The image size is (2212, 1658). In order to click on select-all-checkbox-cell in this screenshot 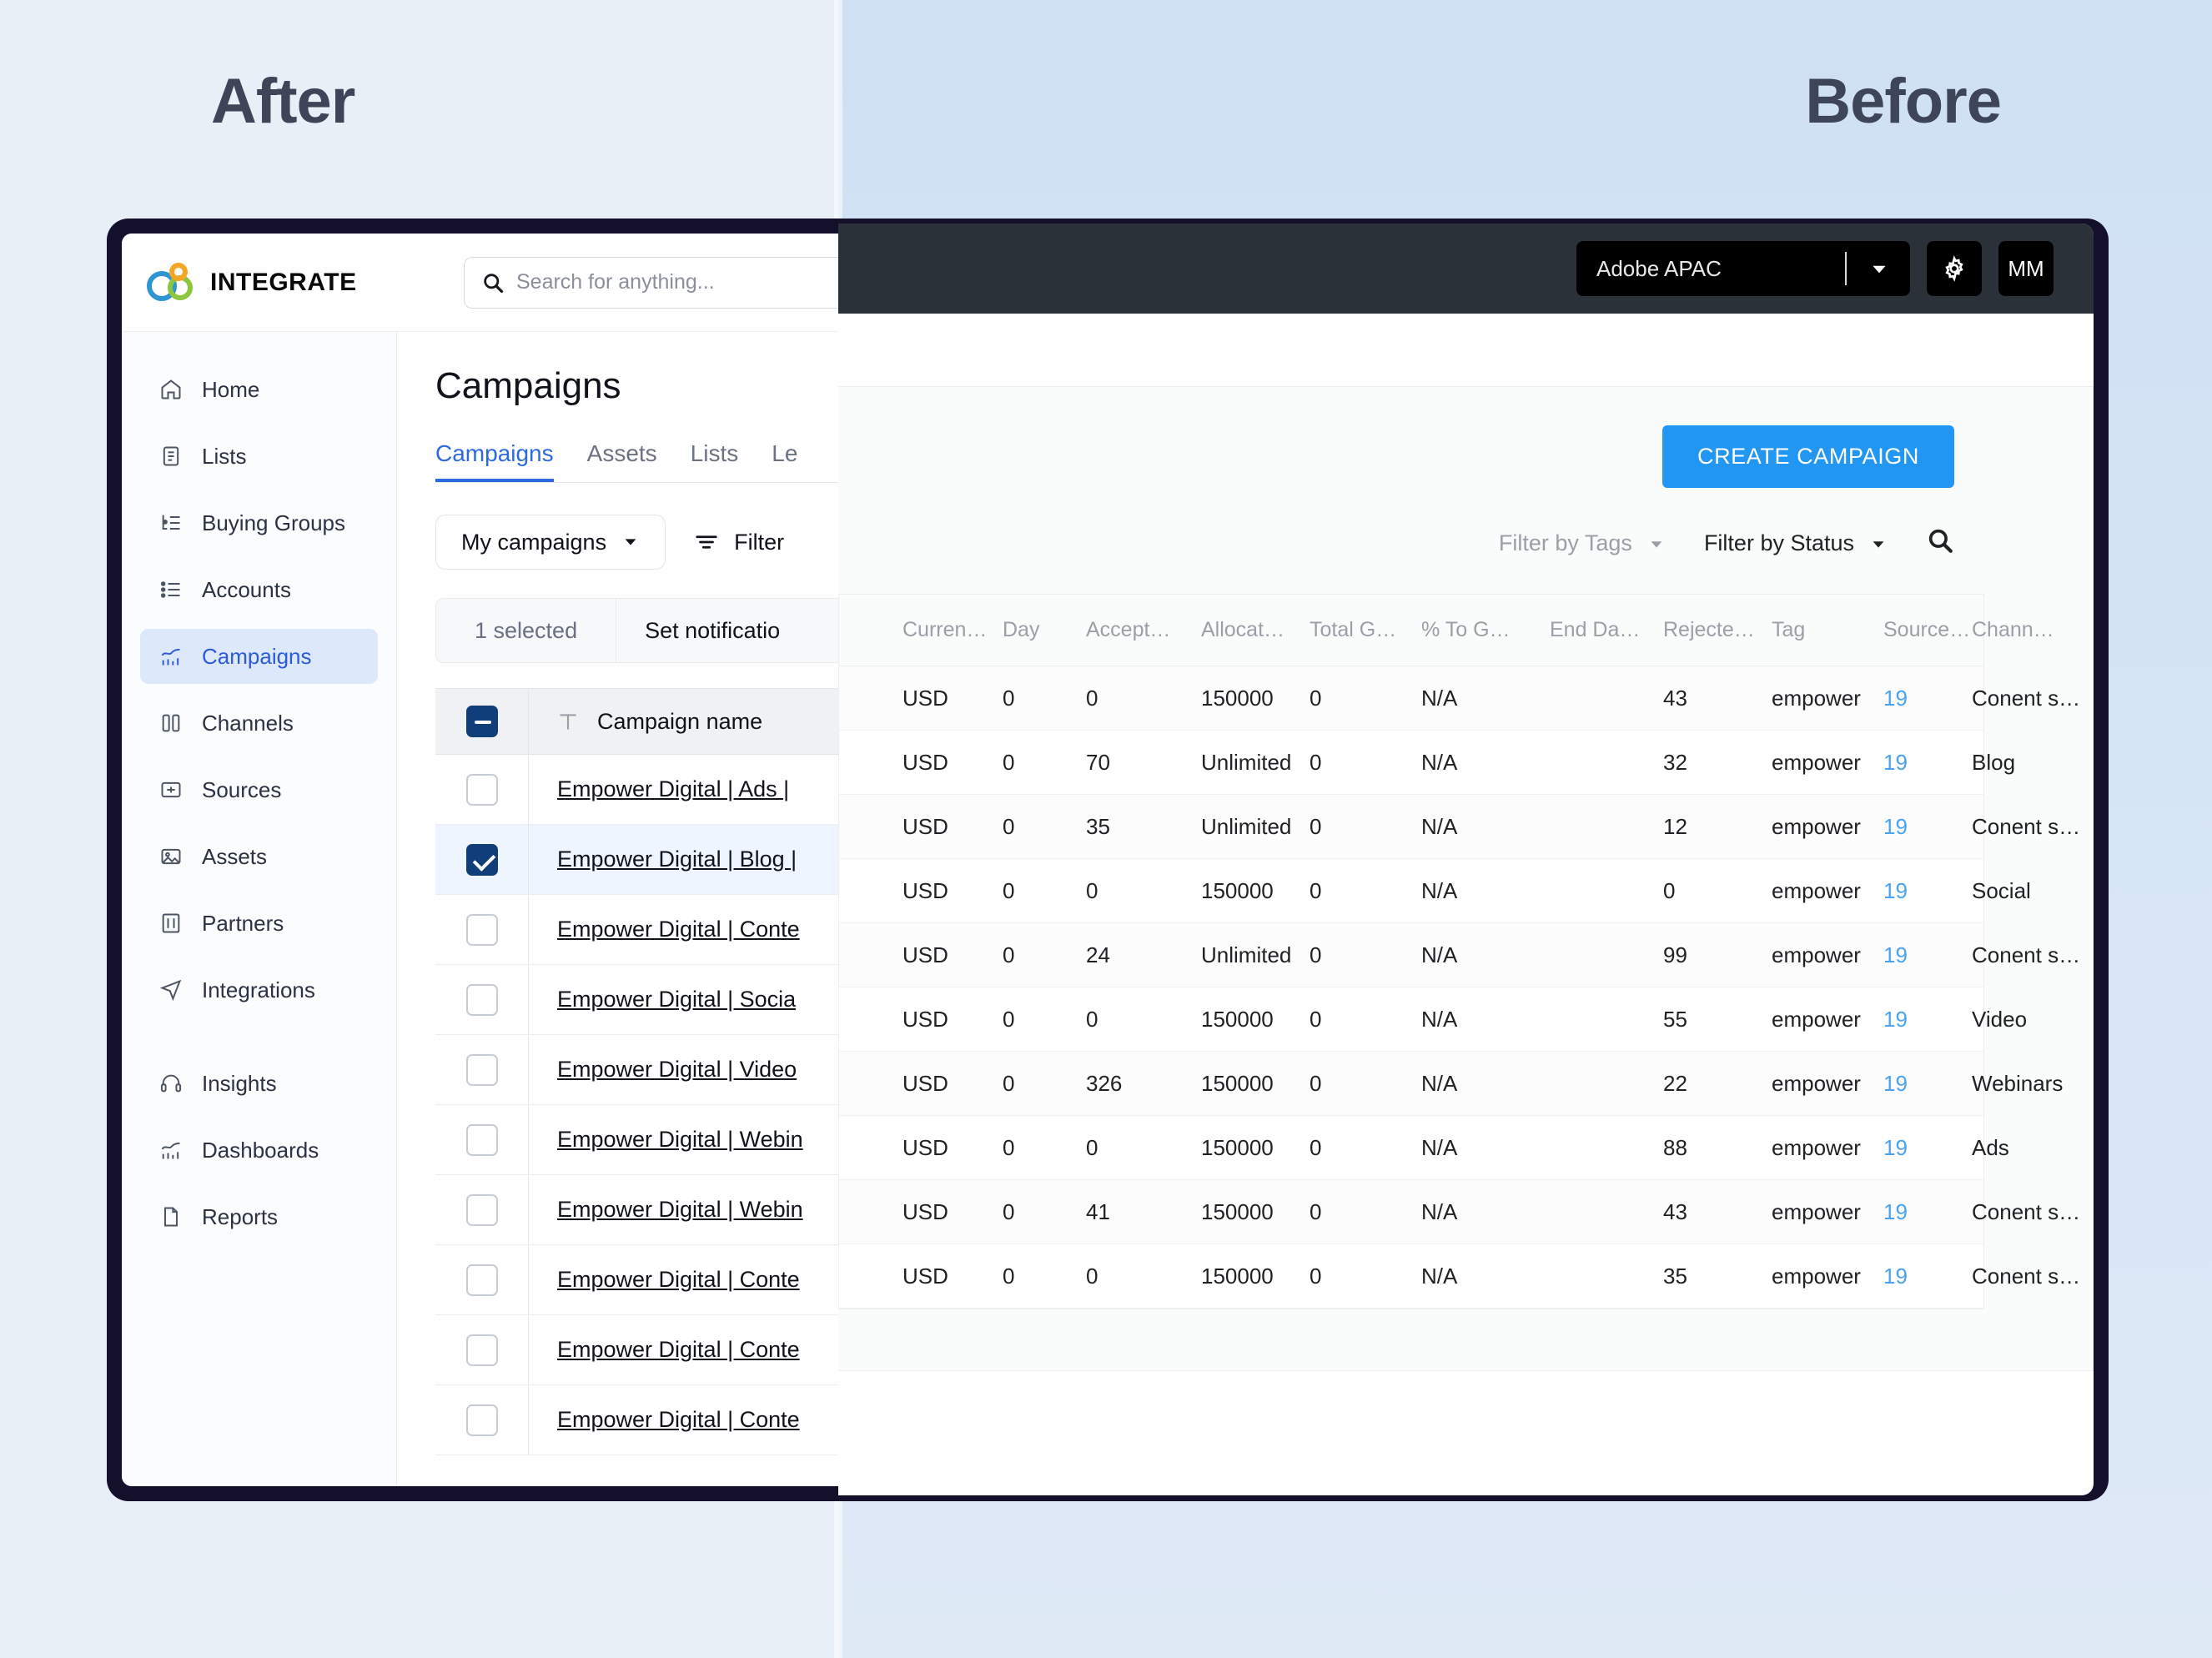, I will do `click(482, 721)`.